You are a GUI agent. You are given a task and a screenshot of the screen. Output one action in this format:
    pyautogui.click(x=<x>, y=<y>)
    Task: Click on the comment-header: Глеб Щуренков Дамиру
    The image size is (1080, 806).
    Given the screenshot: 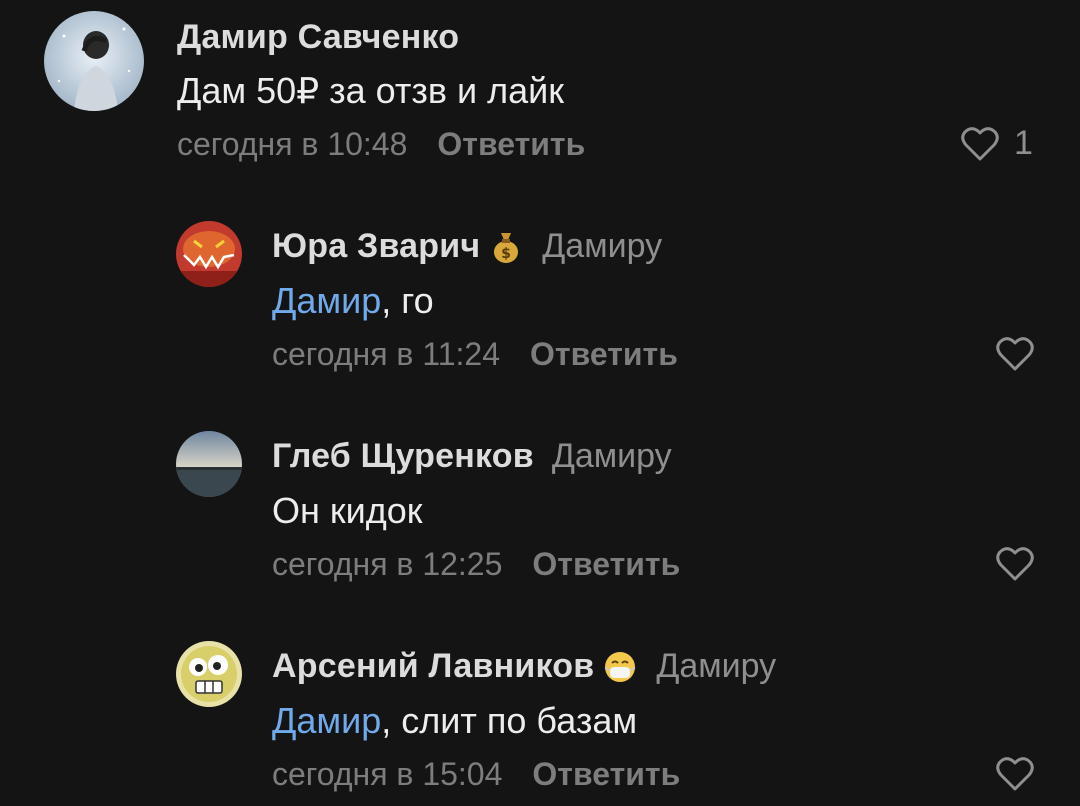 What is the action you would take?
    pyautogui.click(x=472, y=456)
    